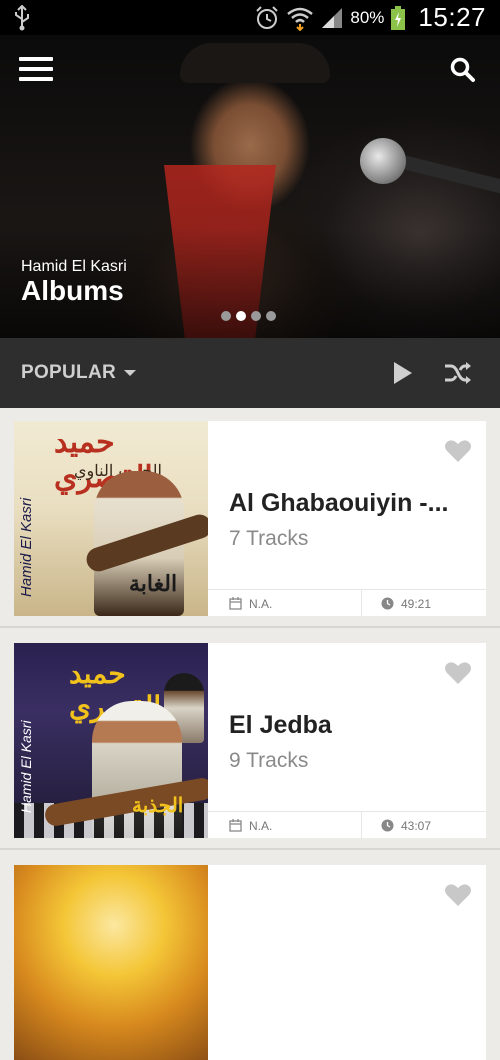 Image resolution: width=500 pixels, height=1060 pixels. What do you see at coordinates (367, 17) in the screenshot?
I see `battery-percent: 80%` at bounding box center [367, 17].